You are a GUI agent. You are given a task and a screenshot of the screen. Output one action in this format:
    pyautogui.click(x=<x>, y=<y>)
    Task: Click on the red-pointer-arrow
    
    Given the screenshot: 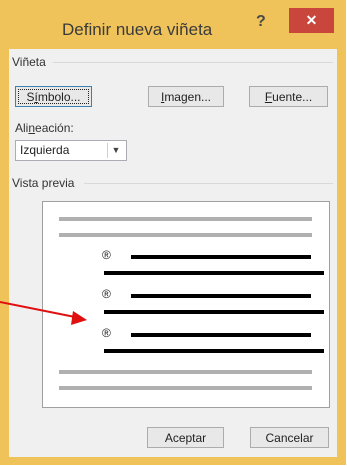 What is the action you would take?
    pyautogui.click(x=43, y=313)
    